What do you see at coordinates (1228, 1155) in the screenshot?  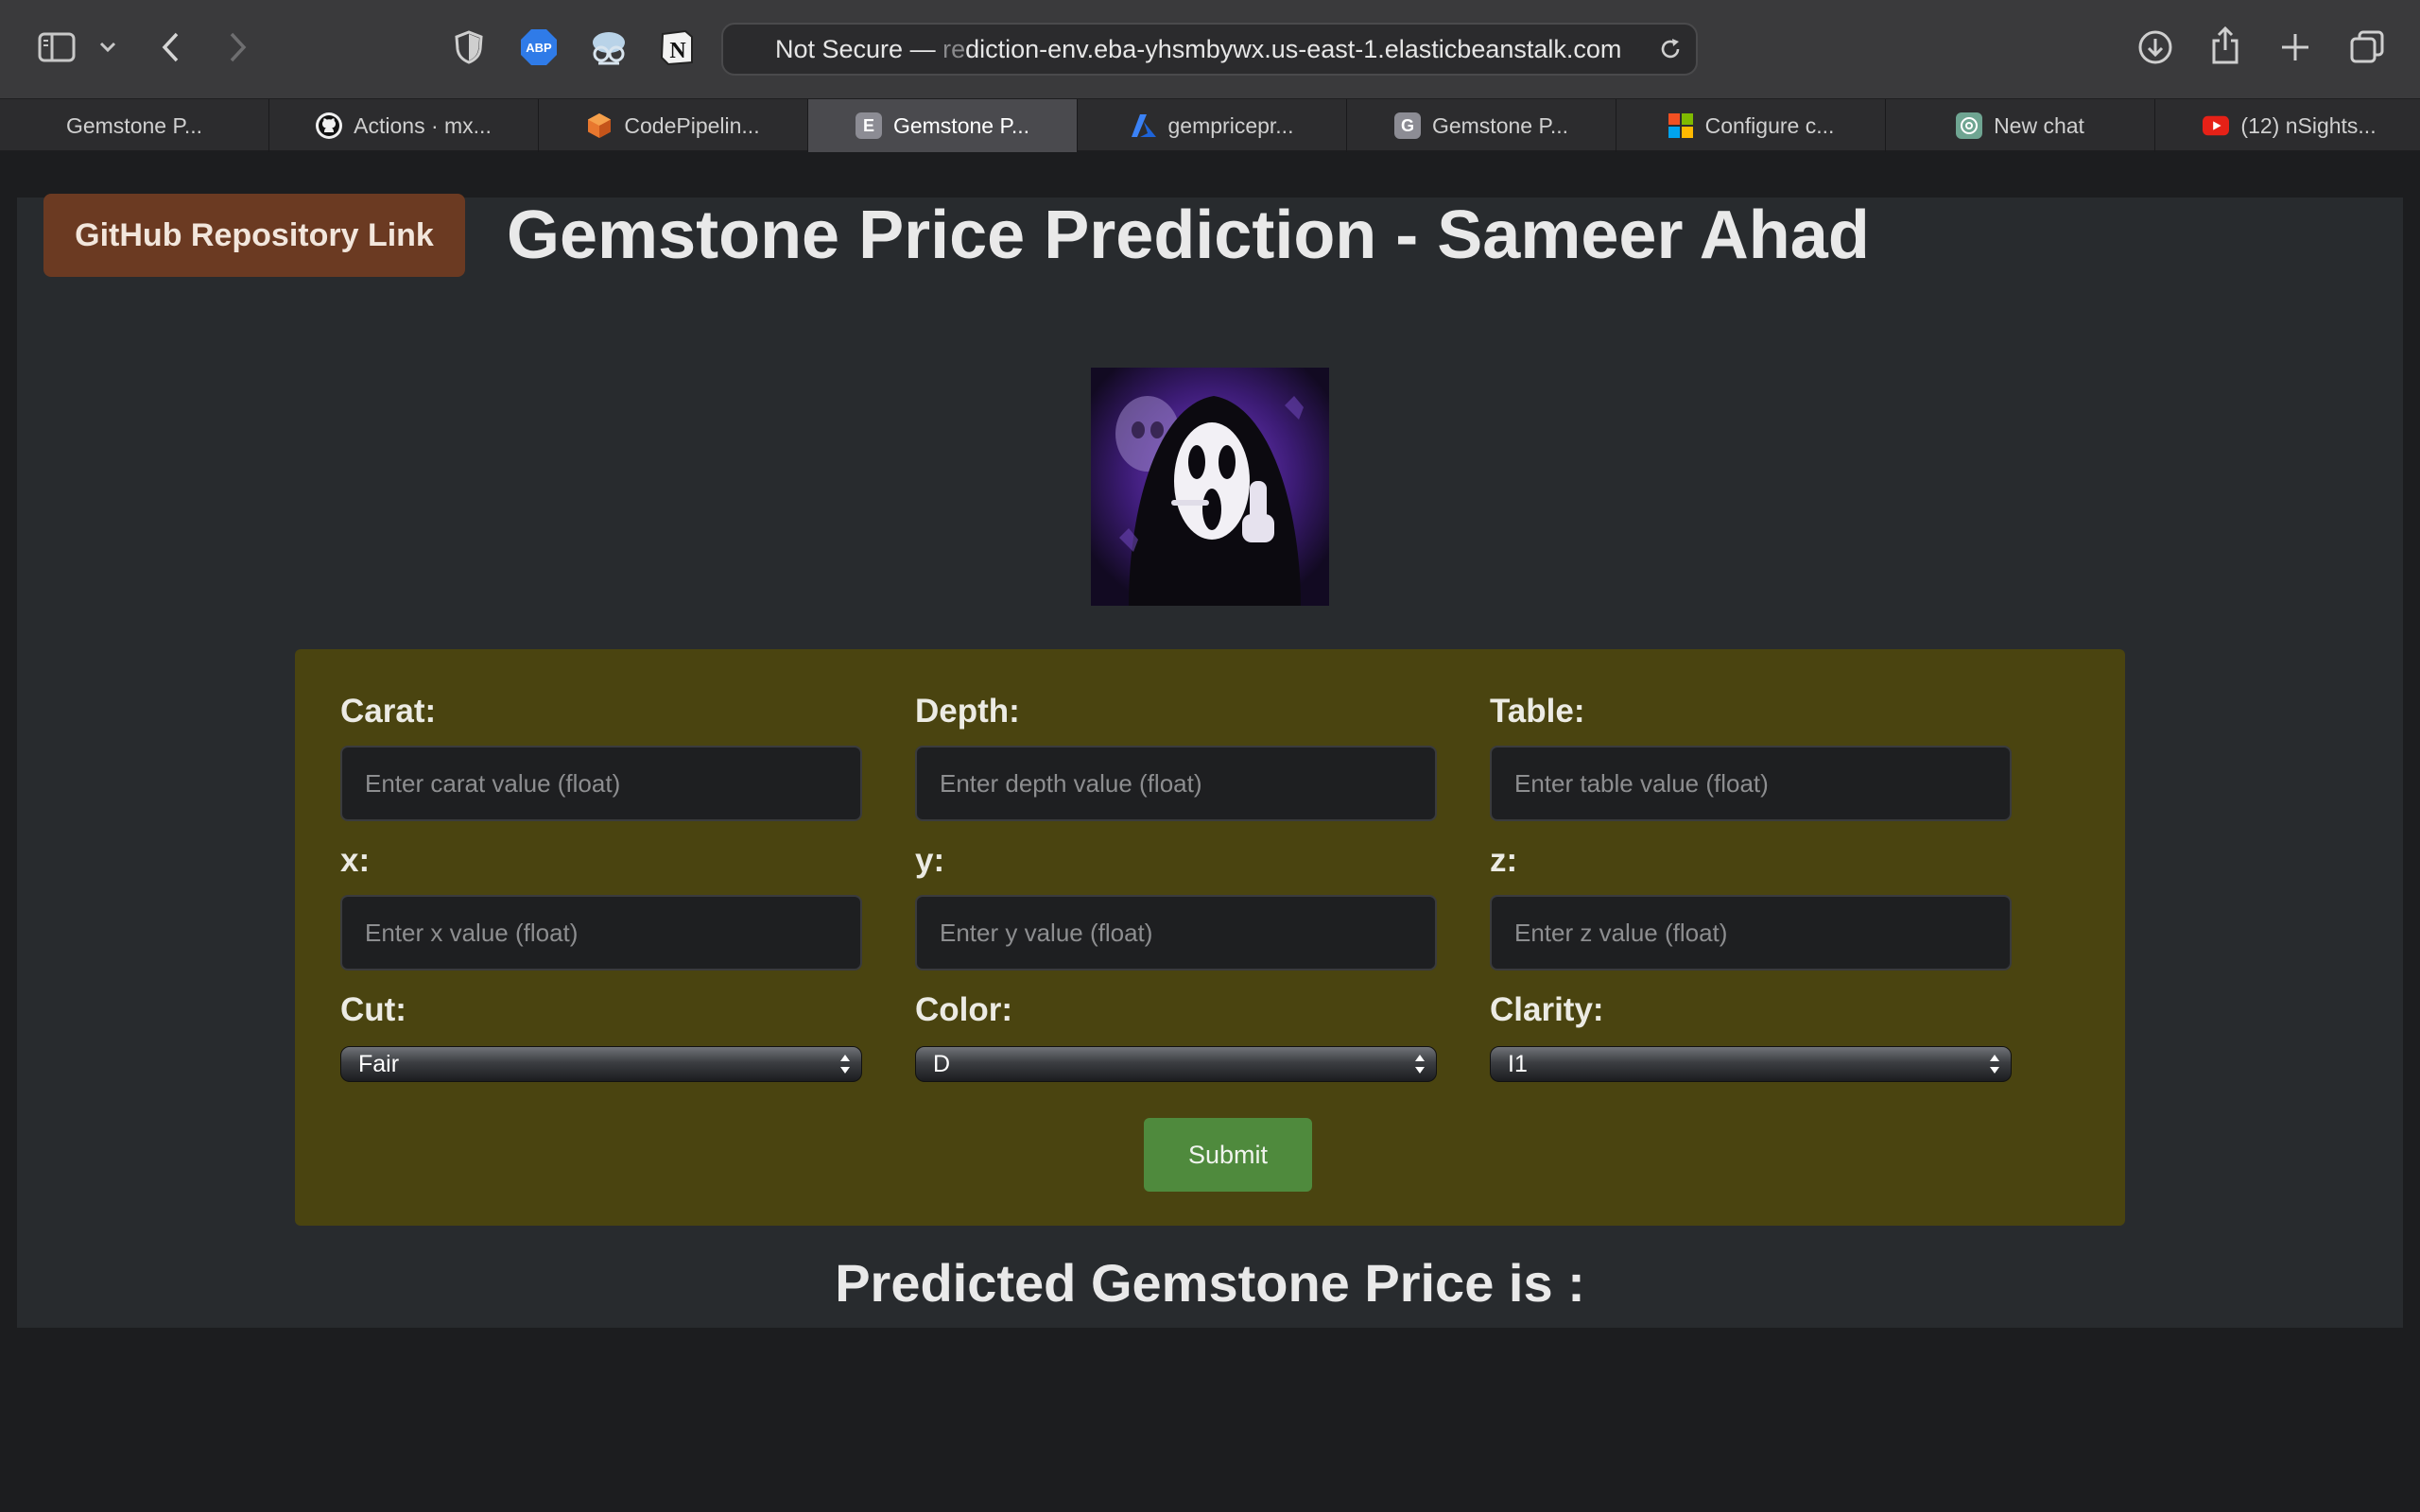 I see `submit-button: Submit` at bounding box center [1228, 1155].